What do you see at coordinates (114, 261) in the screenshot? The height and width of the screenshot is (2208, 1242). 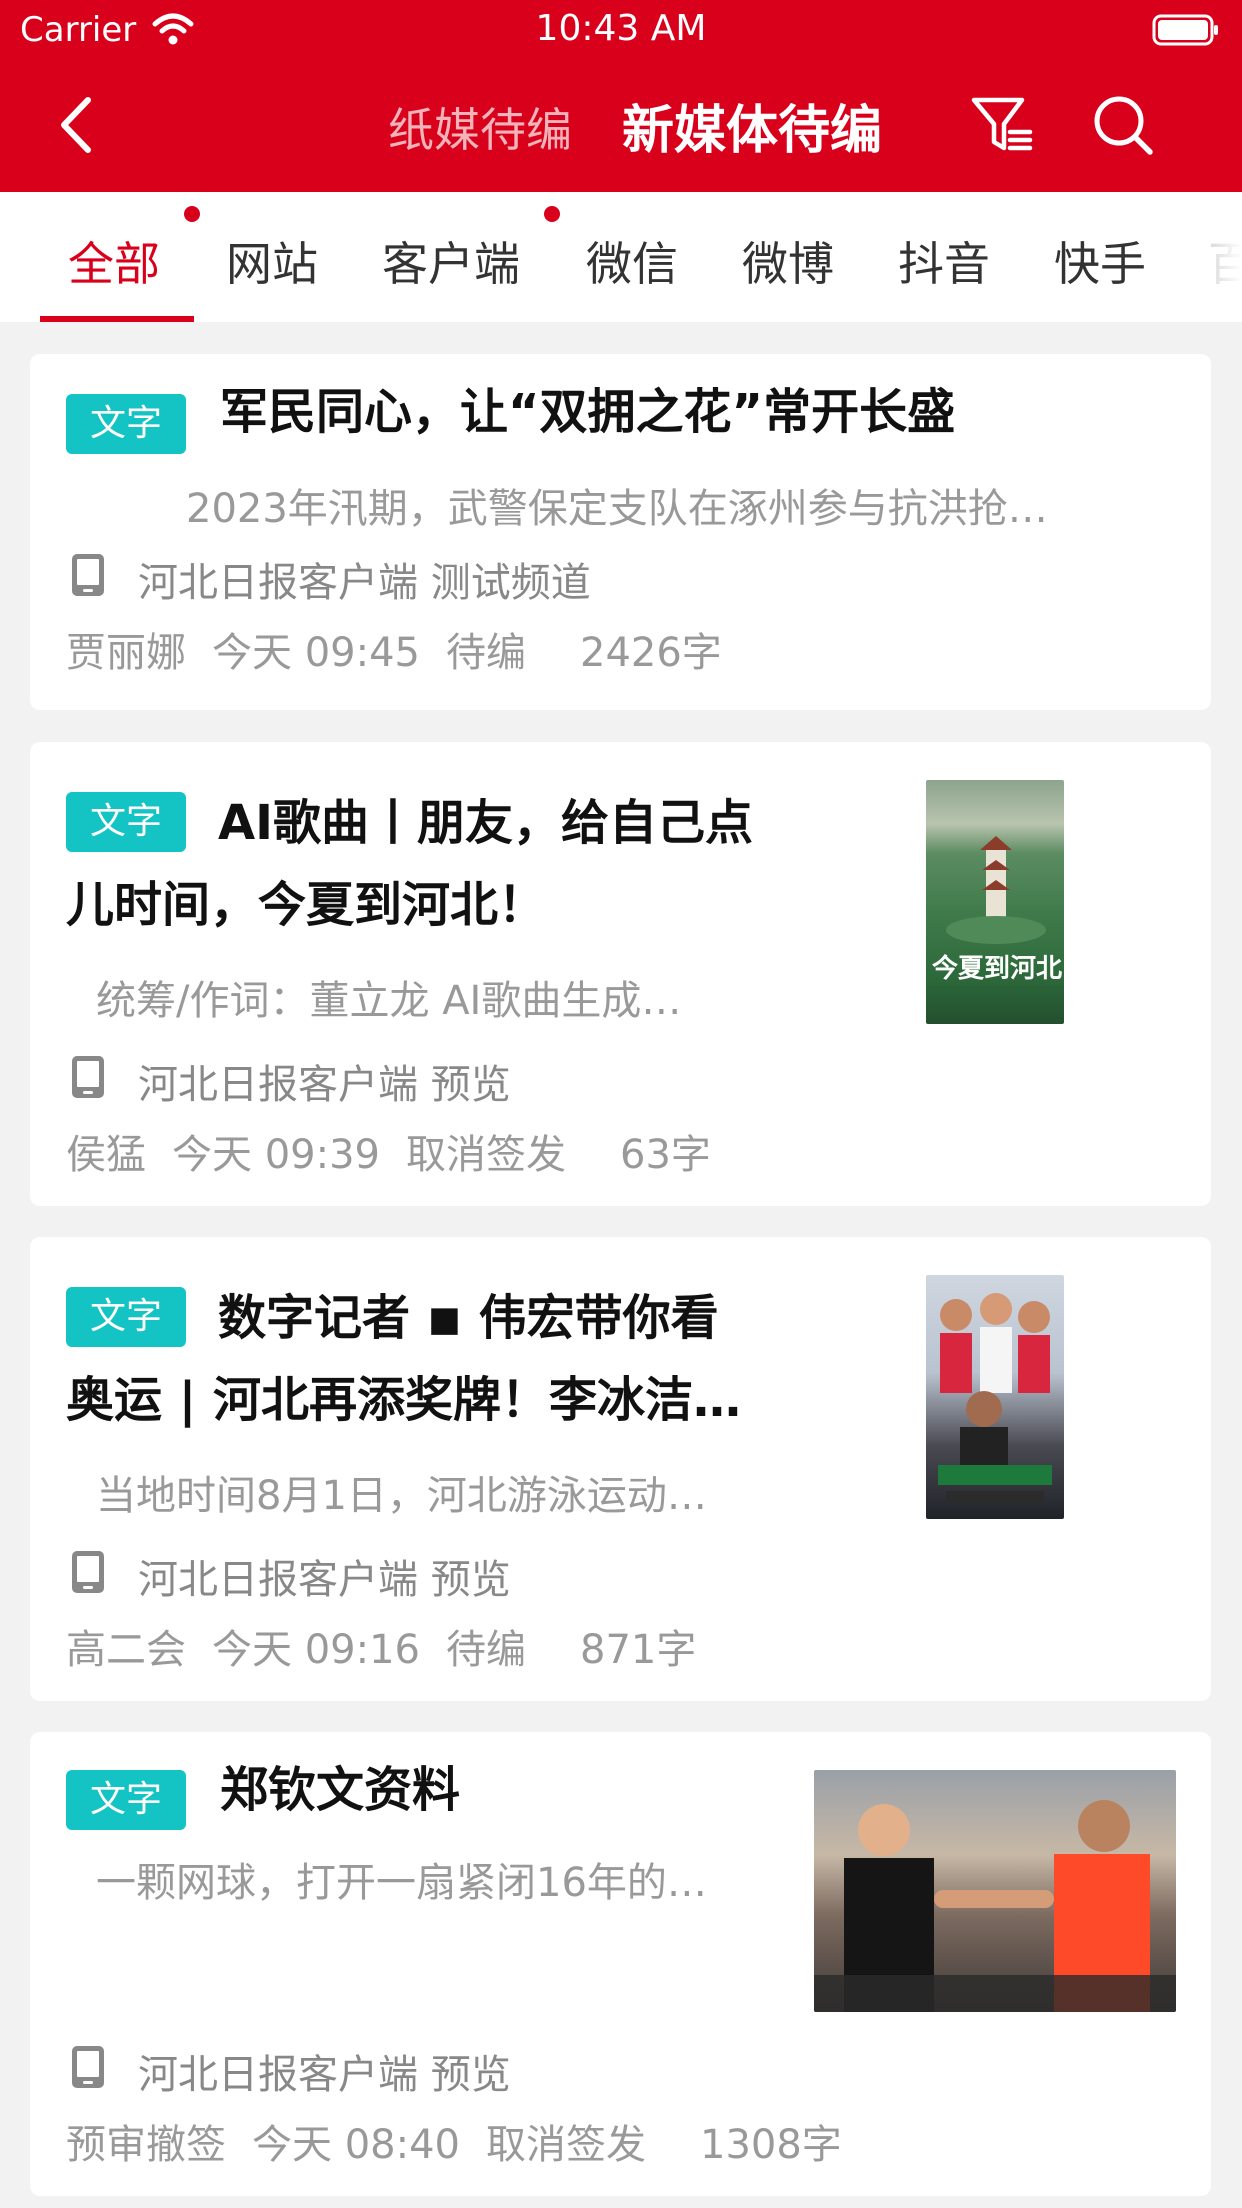 I see `tab-all: 全部` at bounding box center [114, 261].